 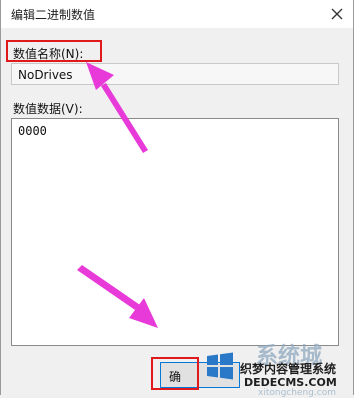 What do you see at coordinates (48, 109) in the screenshot?
I see `value-data-label: 数值数据(V):` at bounding box center [48, 109].